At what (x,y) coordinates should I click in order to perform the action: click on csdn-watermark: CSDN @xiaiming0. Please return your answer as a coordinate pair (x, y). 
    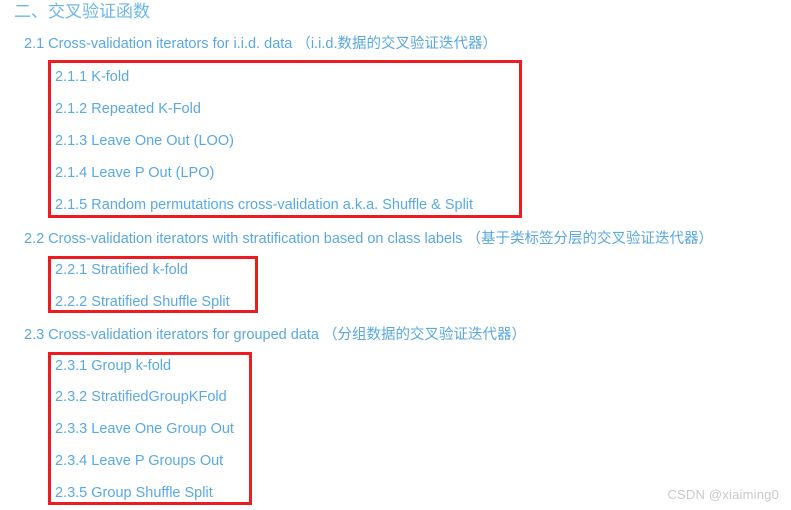
    Looking at the image, I should click on (723, 494).